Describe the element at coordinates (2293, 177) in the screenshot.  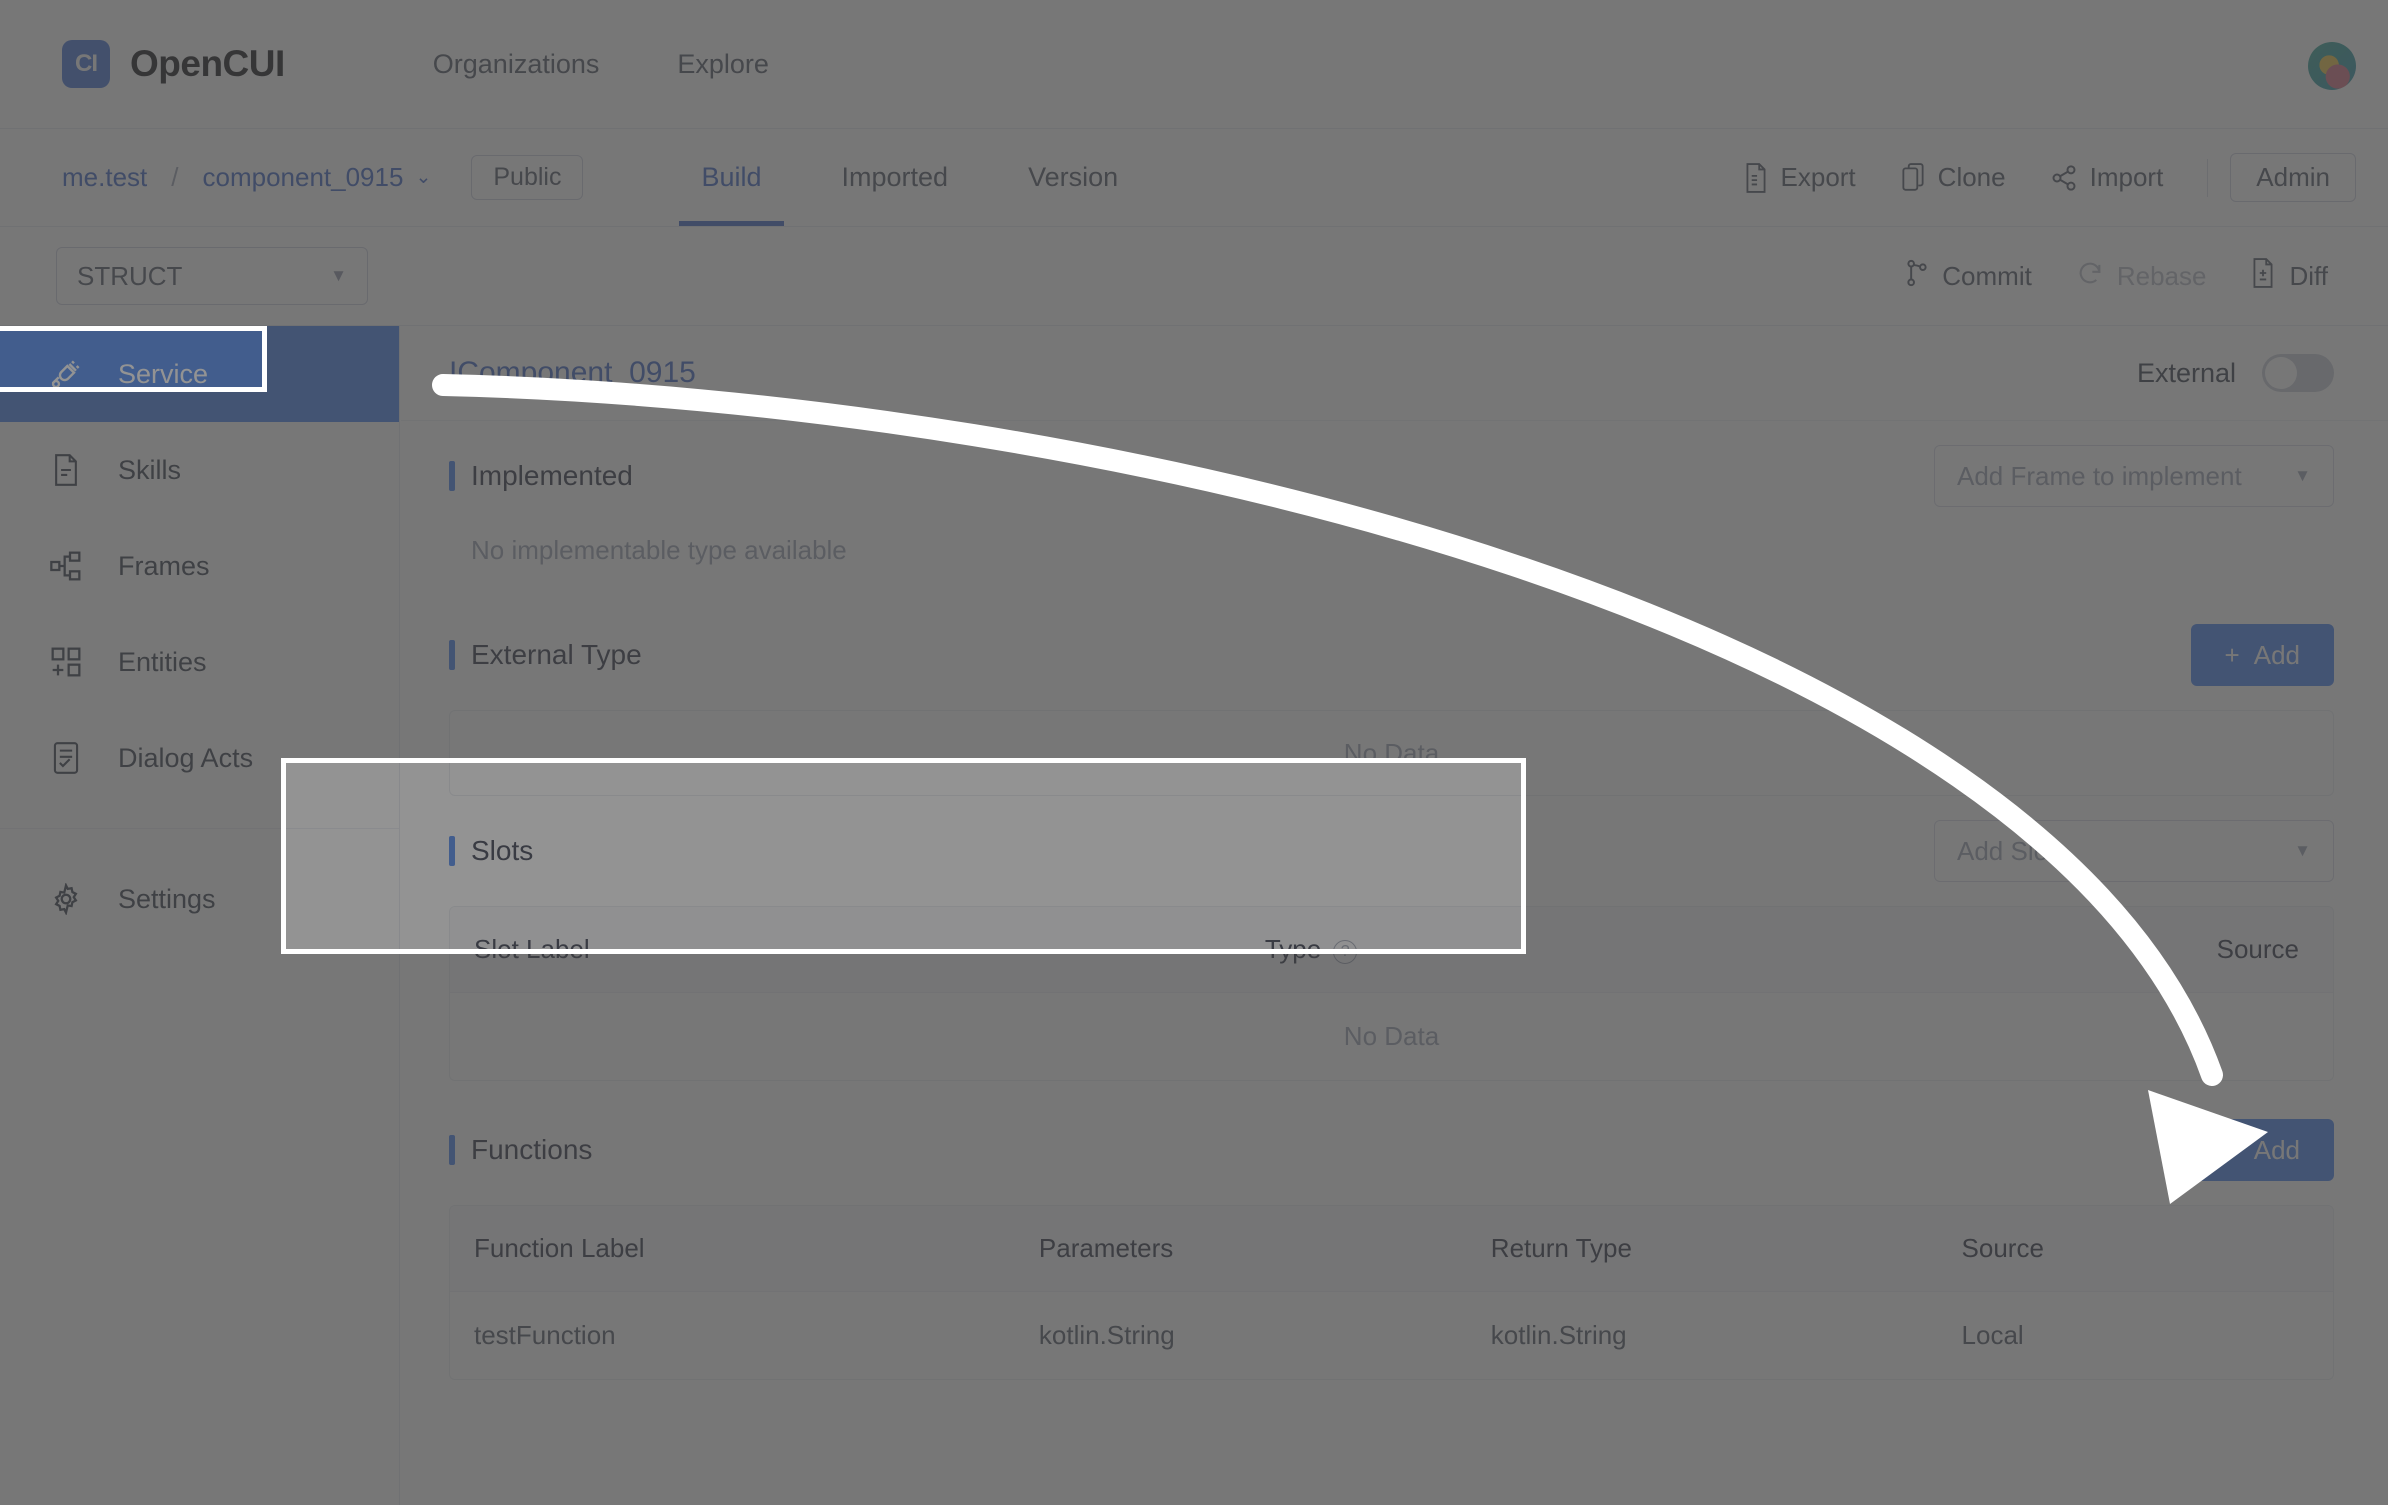
I see `admin-button: Admin` at that location.